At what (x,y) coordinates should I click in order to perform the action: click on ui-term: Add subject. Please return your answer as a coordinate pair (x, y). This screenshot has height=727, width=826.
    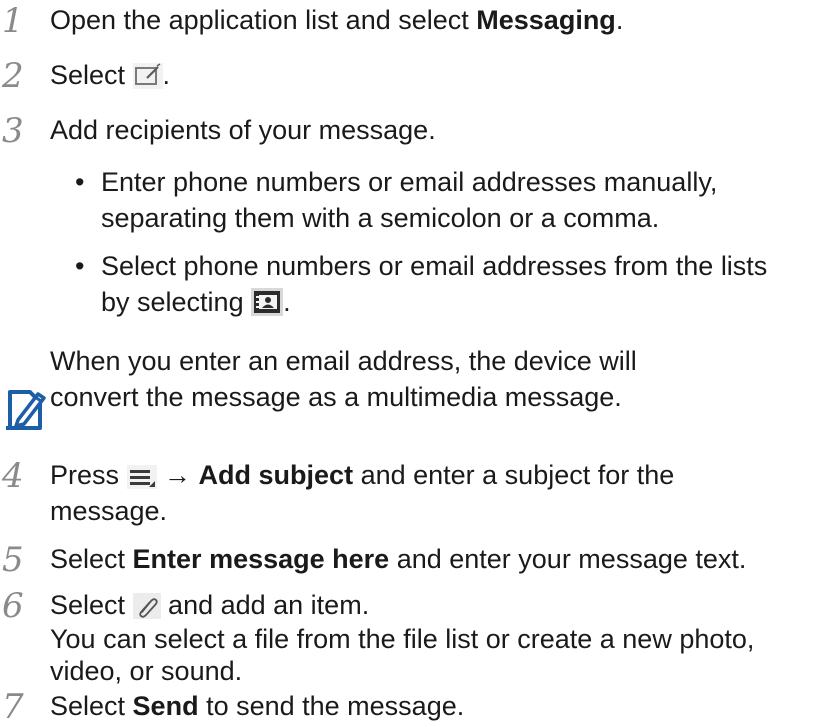
    Looking at the image, I should click on (276, 475).